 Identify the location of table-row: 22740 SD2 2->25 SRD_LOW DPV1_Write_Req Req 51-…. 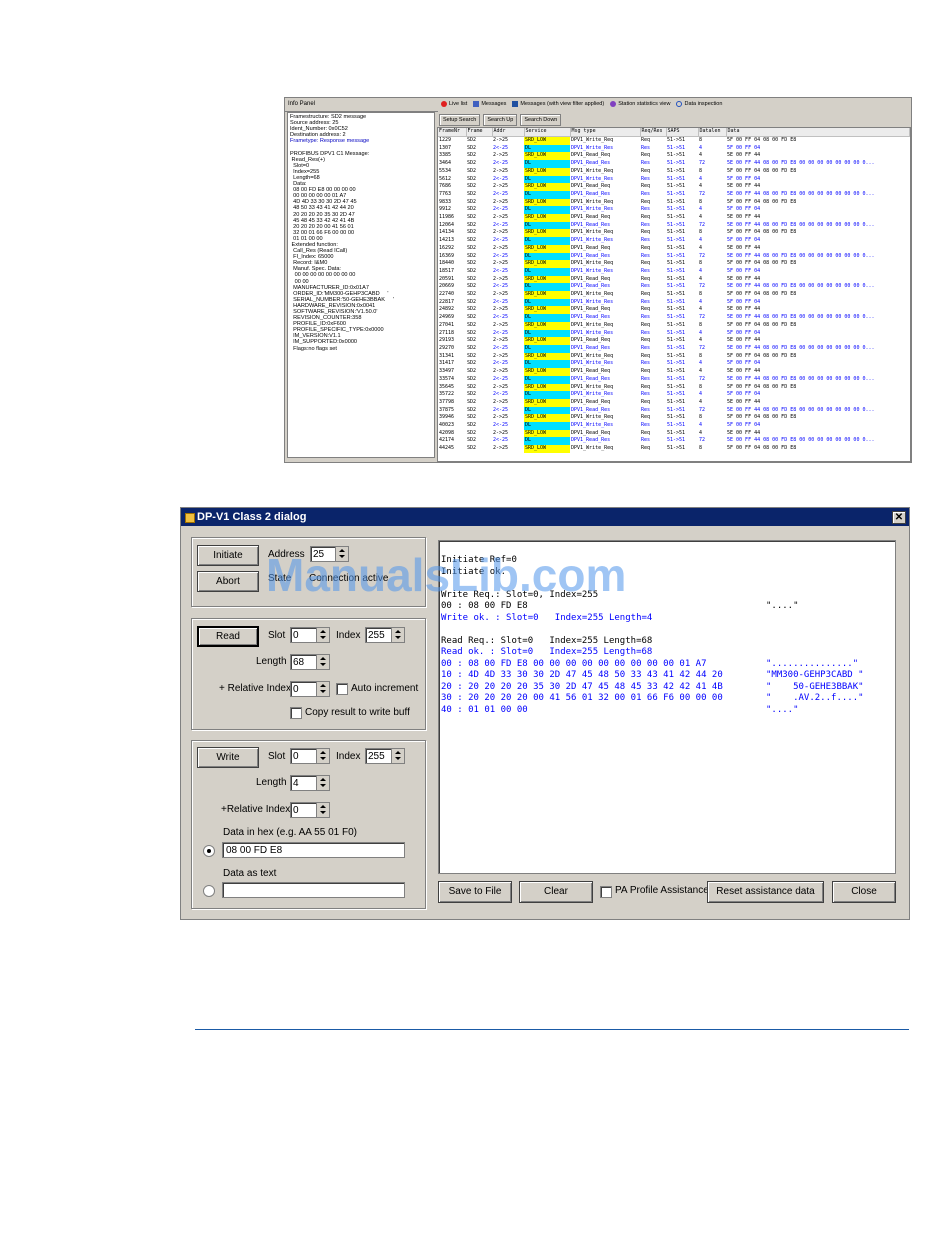
(674, 295).